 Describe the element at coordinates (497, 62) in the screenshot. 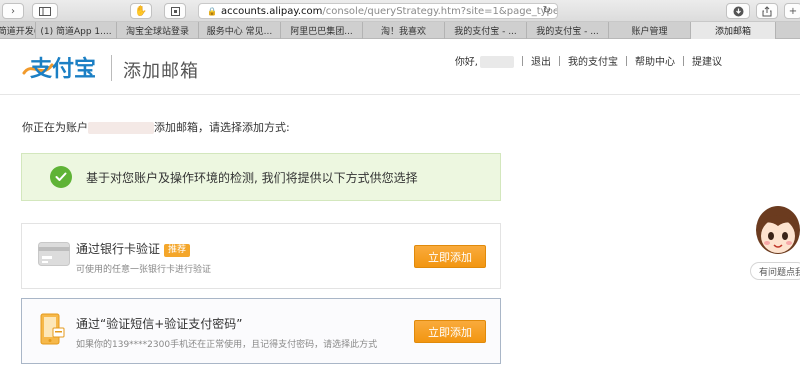

I see `username-redacted` at that location.